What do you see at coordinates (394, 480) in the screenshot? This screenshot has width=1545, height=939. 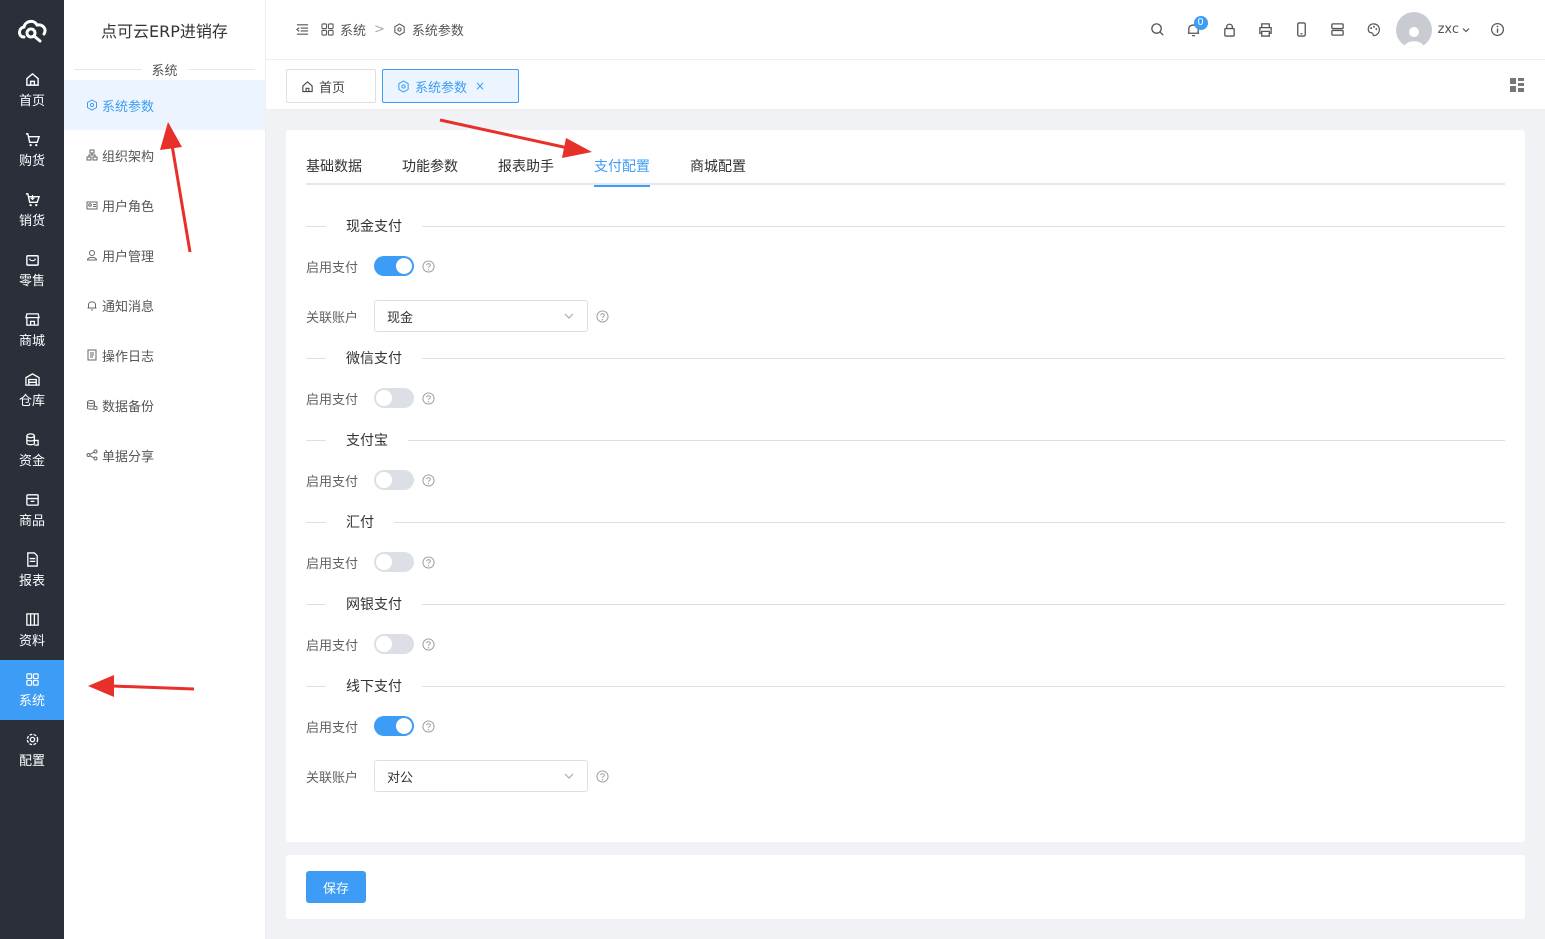 I see `alipay-enable-toggle` at bounding box center [394, 480].